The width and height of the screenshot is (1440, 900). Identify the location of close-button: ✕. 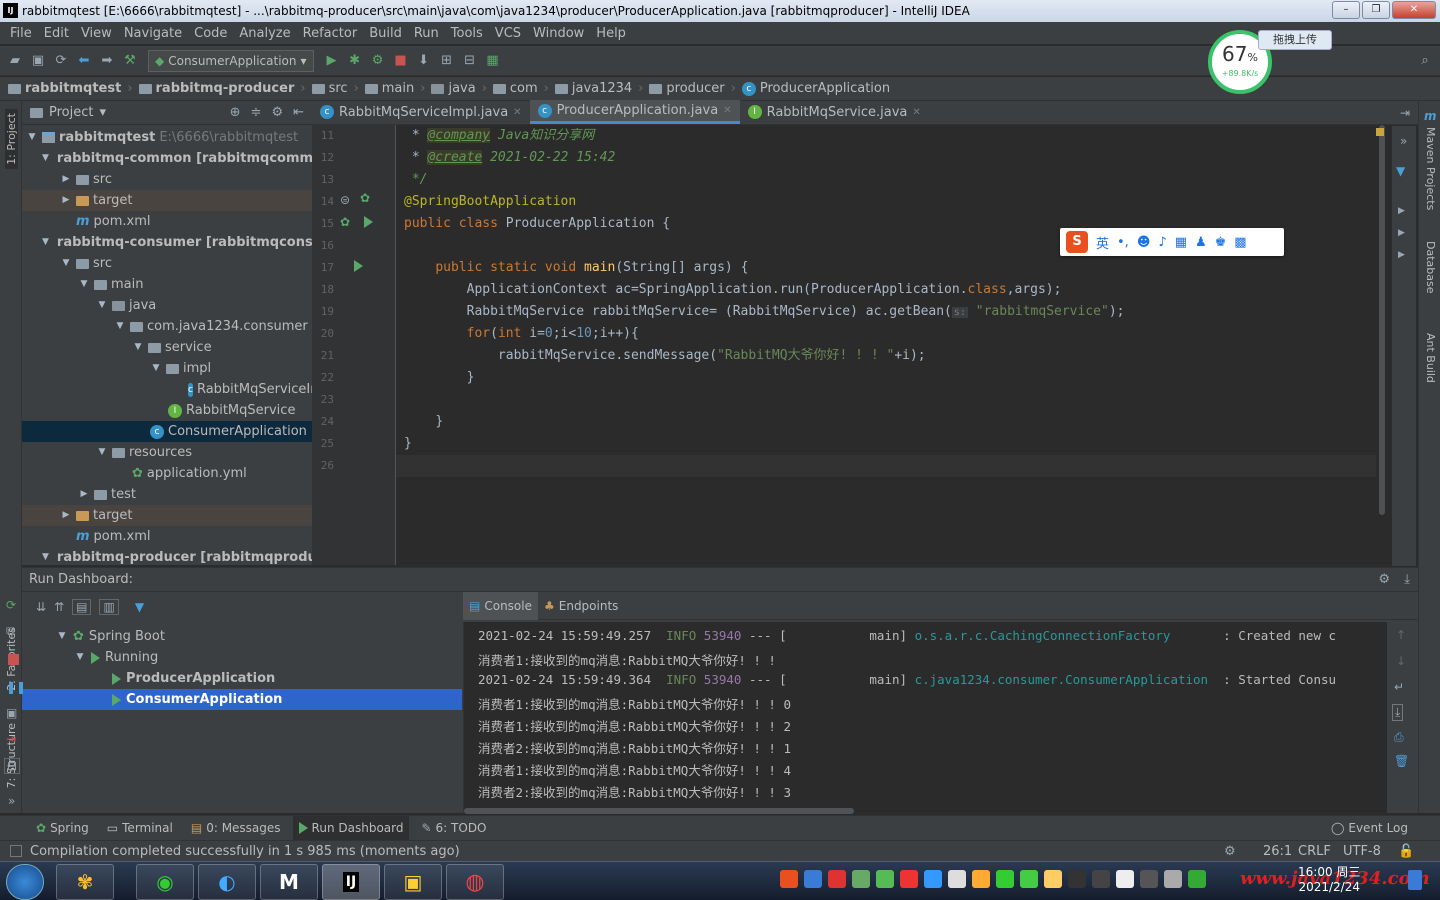
(1414, 10).